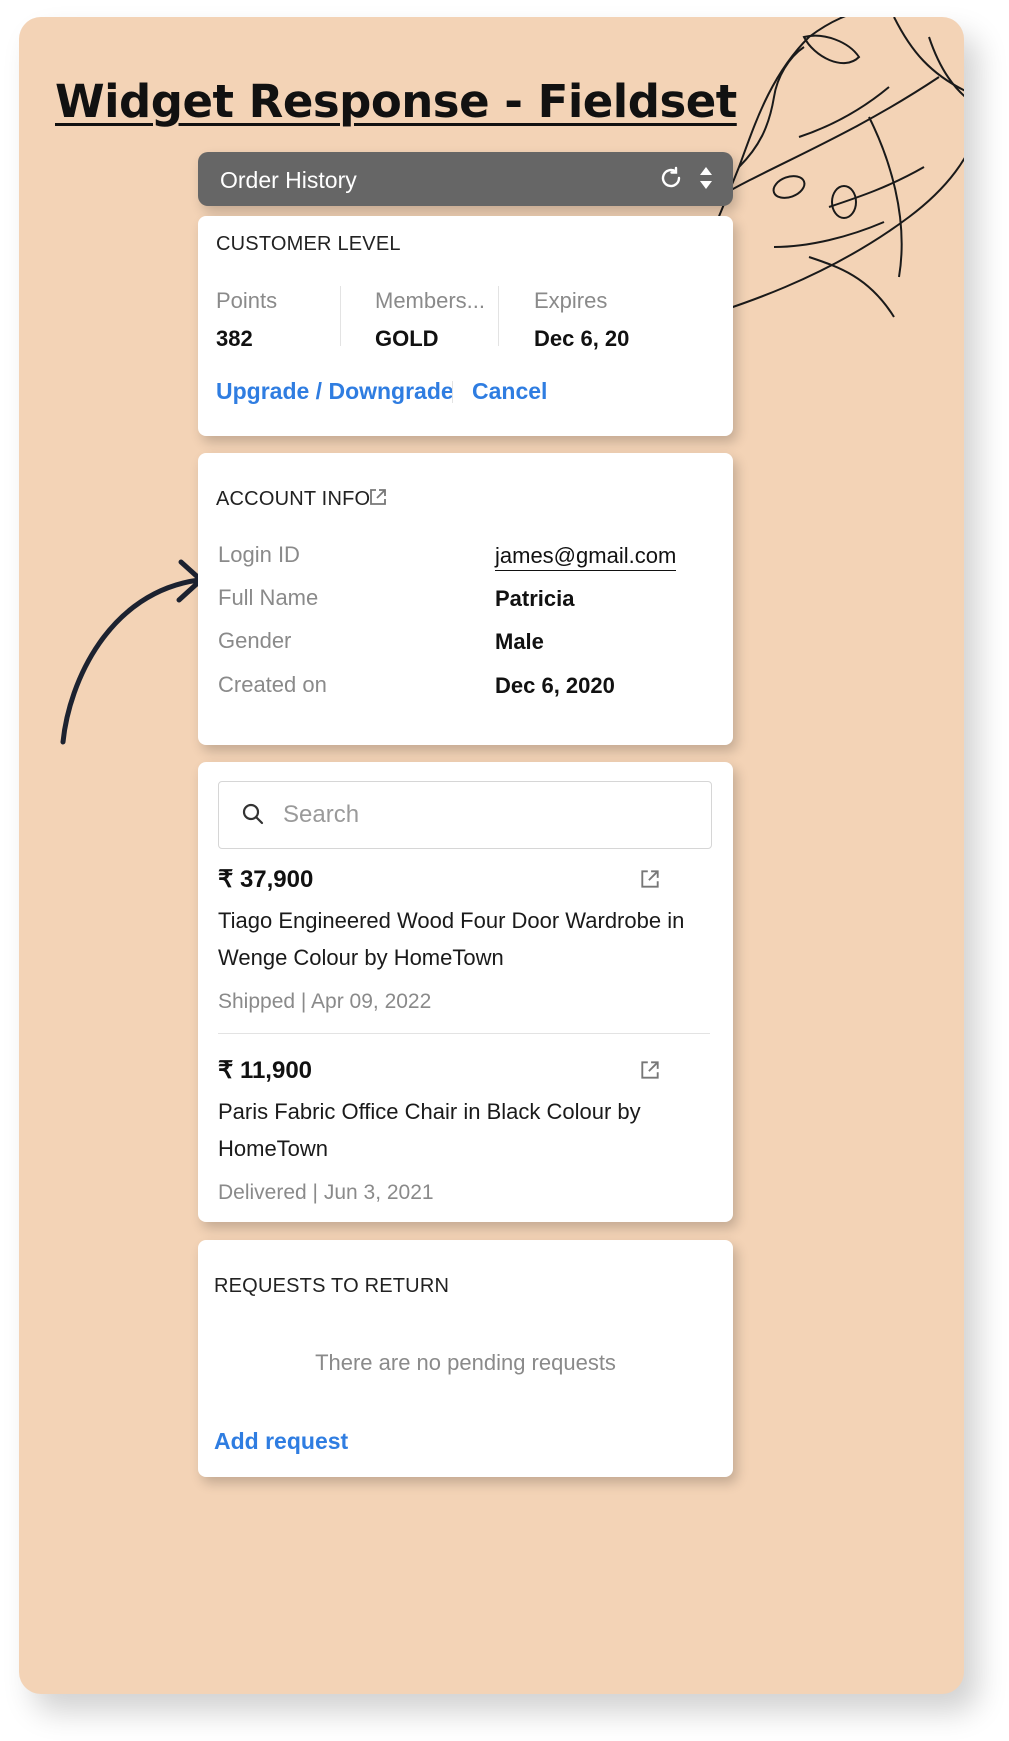  What do you see at coordinates (325, 1001) in the screenshot?
I see `order-status: Shipped | Apr 09, 2022` at bounding box center [325, 1001].